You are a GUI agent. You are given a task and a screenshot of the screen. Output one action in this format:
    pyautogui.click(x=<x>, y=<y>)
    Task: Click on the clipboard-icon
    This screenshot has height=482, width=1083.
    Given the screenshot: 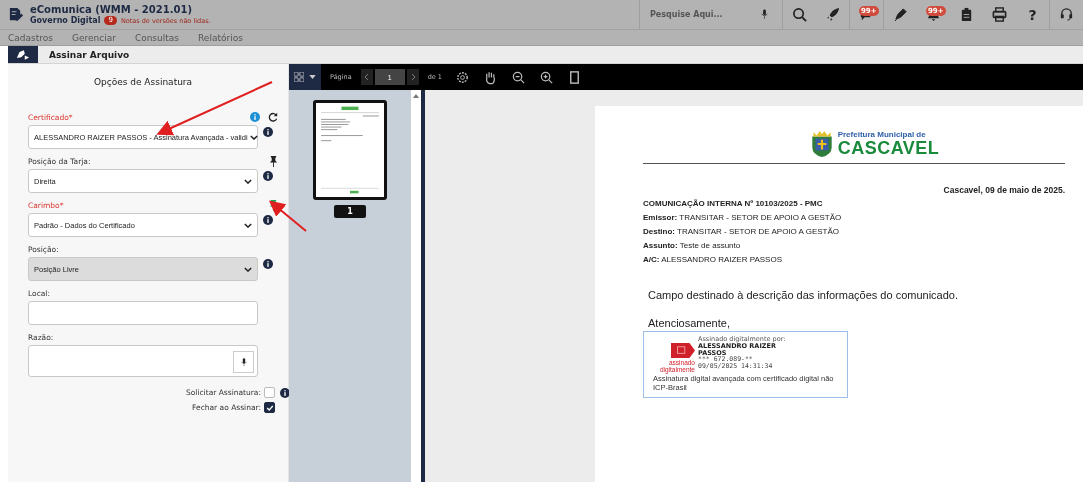 What is the action you would take?
    pyautogui.click(x=966, y=14)
    